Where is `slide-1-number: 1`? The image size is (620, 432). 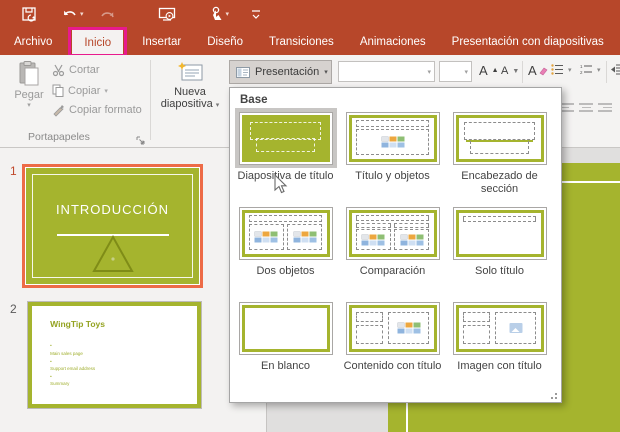 slide-1-number: 1 is located at coordinates (13, 171).